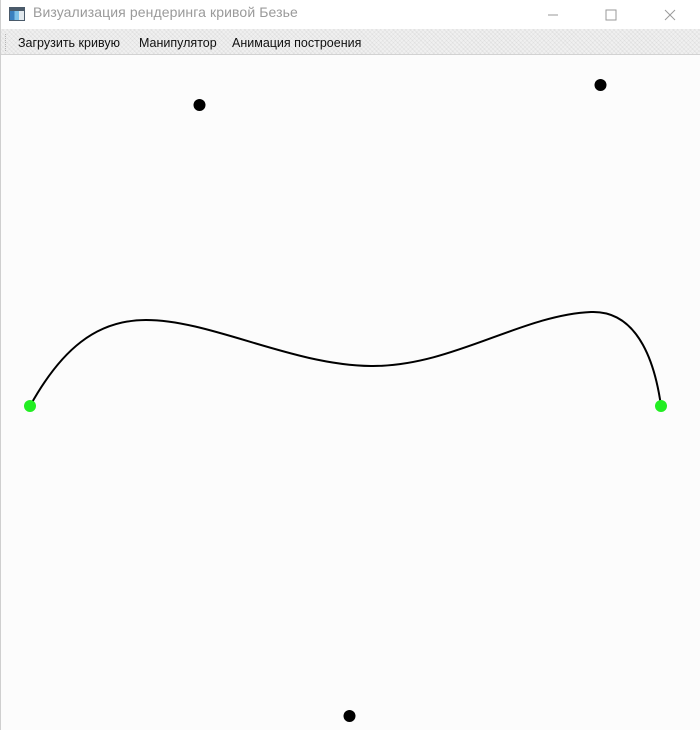  Describe the element at coordinates (296, 43) in the screenshot. I see `menu-construction-animation: Анимация построения` at that location.